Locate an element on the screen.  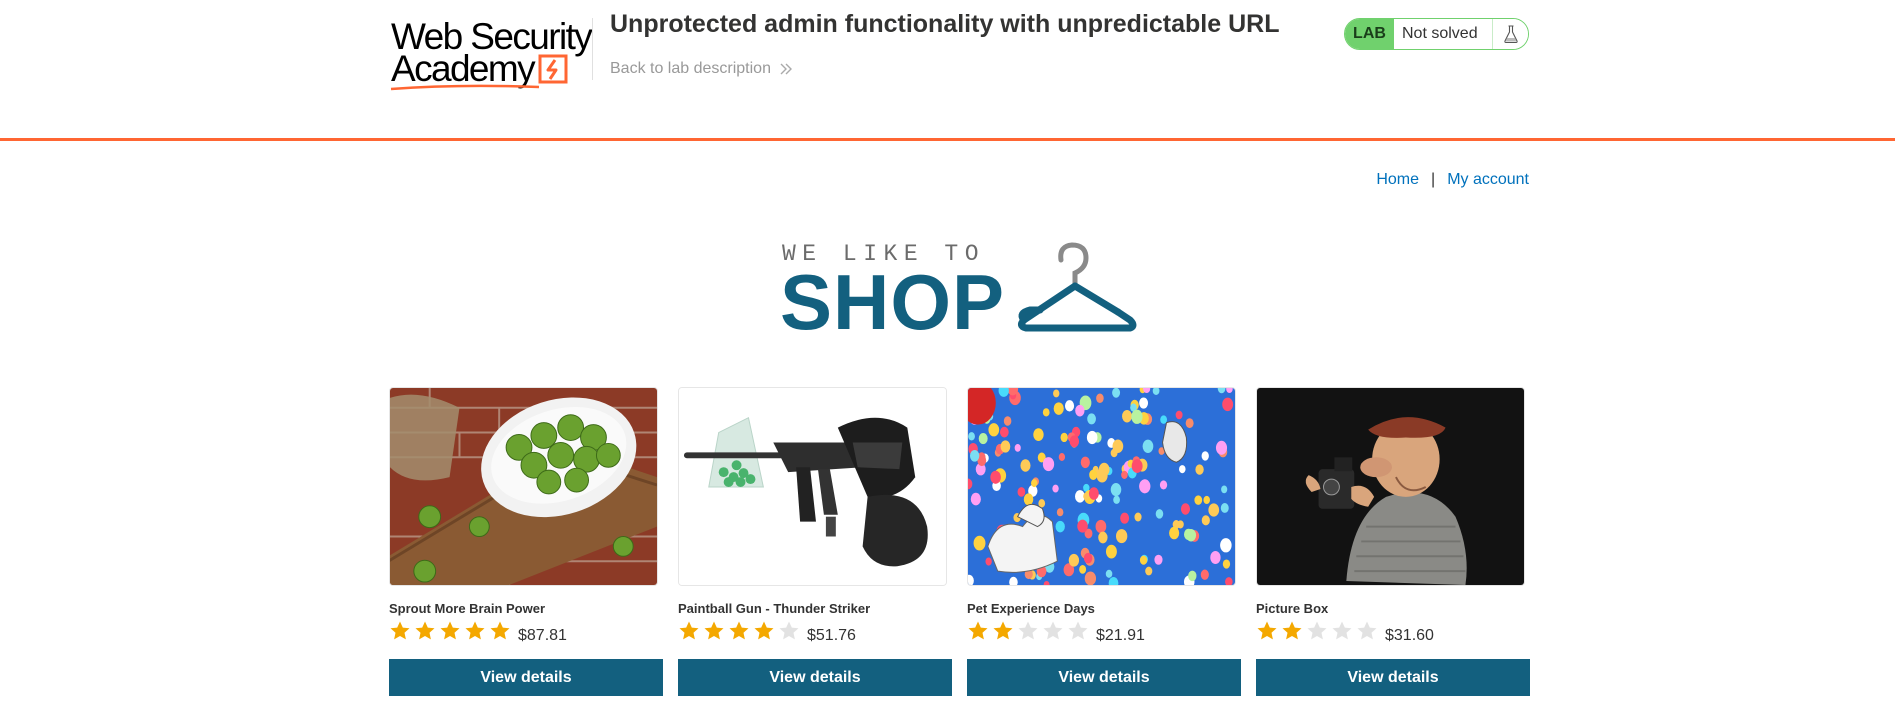
product-card: Pet Experience Days $21.91 View details is located at coordinates (1104, 542).